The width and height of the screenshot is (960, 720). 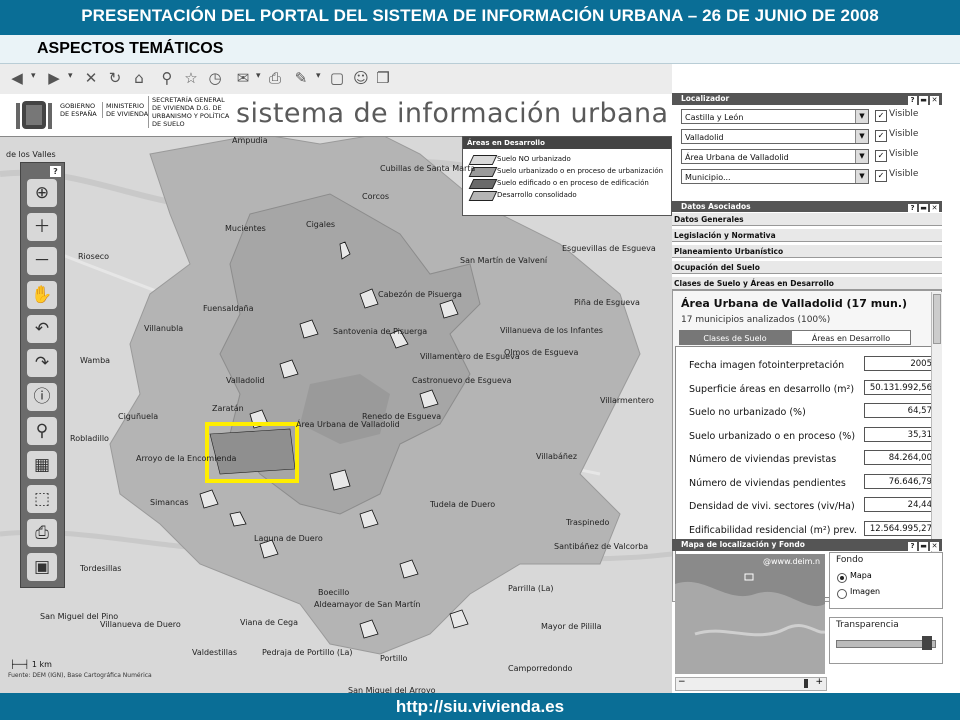 What do you see at coordinates (557, 456) in the screenshot?
I see `map-label: Villabáñez` at bounding box center [557, 456].